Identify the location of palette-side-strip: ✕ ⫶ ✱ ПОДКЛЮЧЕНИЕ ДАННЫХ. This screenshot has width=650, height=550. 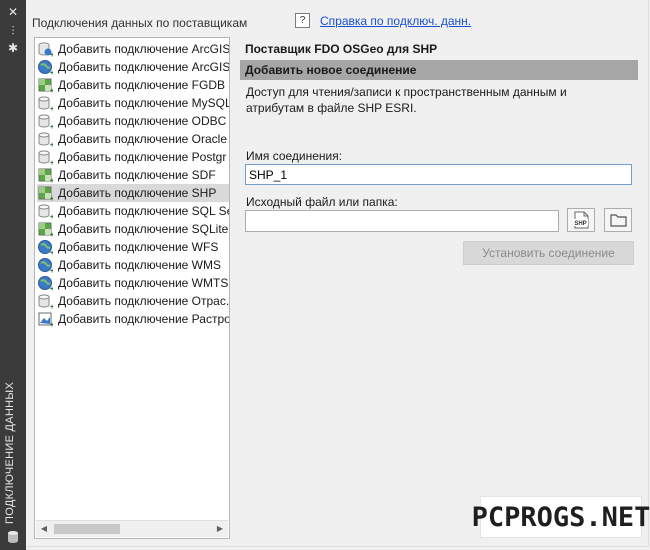
(13, 275).